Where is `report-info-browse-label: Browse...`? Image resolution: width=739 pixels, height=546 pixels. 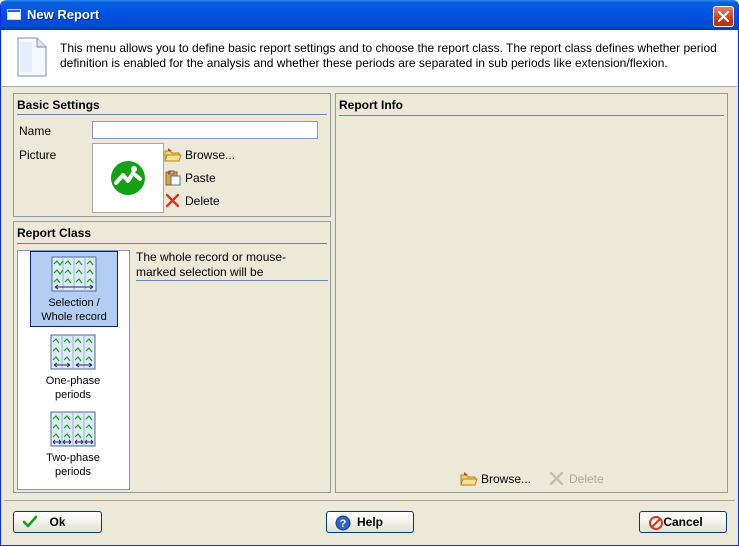
report-info-browse-label: Browse... is located at coordinates (506, 479).